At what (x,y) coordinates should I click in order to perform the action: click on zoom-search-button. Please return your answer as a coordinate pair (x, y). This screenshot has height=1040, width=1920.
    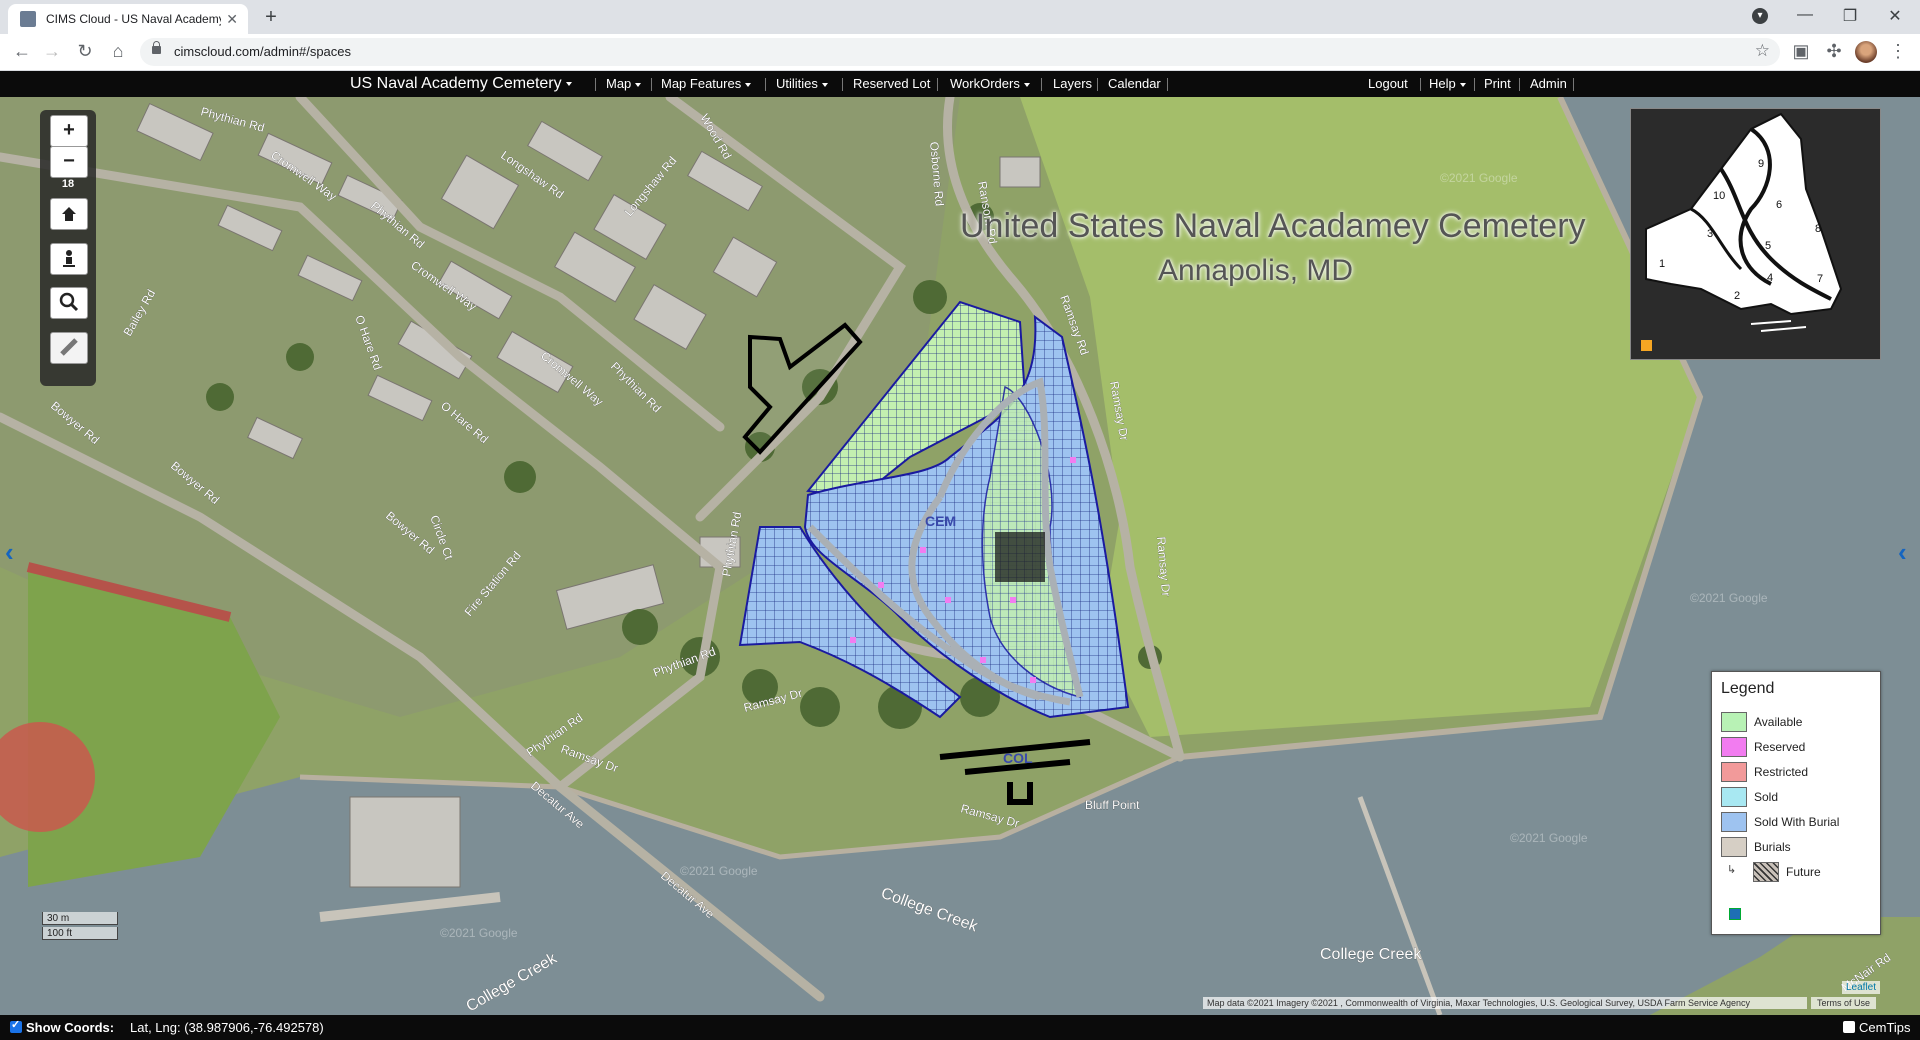
    Looking at the image, I should click on (69, 303).